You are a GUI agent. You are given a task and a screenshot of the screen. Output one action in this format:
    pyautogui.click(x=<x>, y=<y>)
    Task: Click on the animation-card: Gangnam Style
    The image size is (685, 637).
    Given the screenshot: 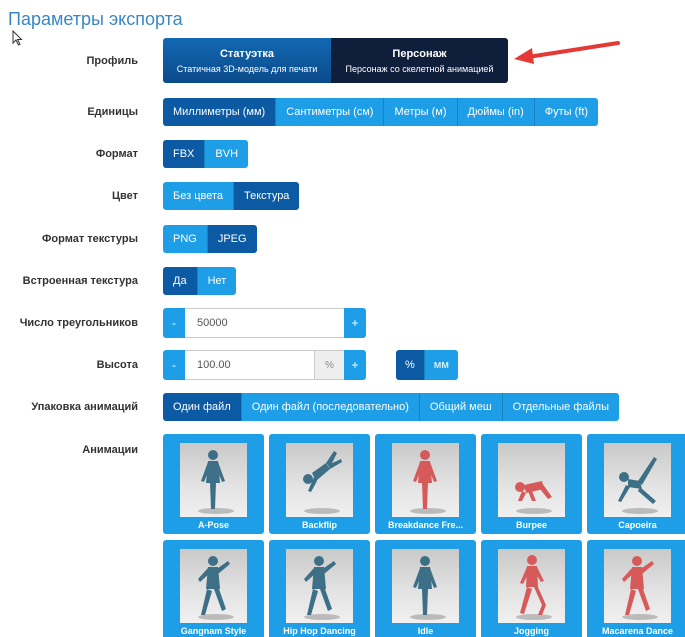 What is the action you would take?
    pyautogui.click(x=213, y=588)
    